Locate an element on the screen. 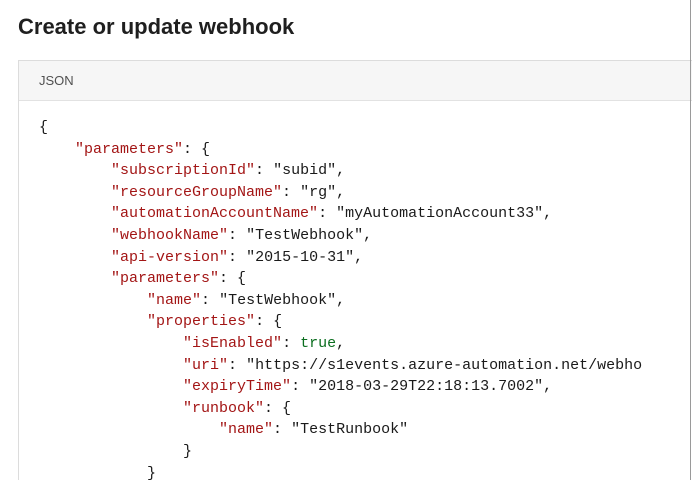 This screenshot has height=480, width=692. code-line: "runbook": { is located at coordinates (365, 409).